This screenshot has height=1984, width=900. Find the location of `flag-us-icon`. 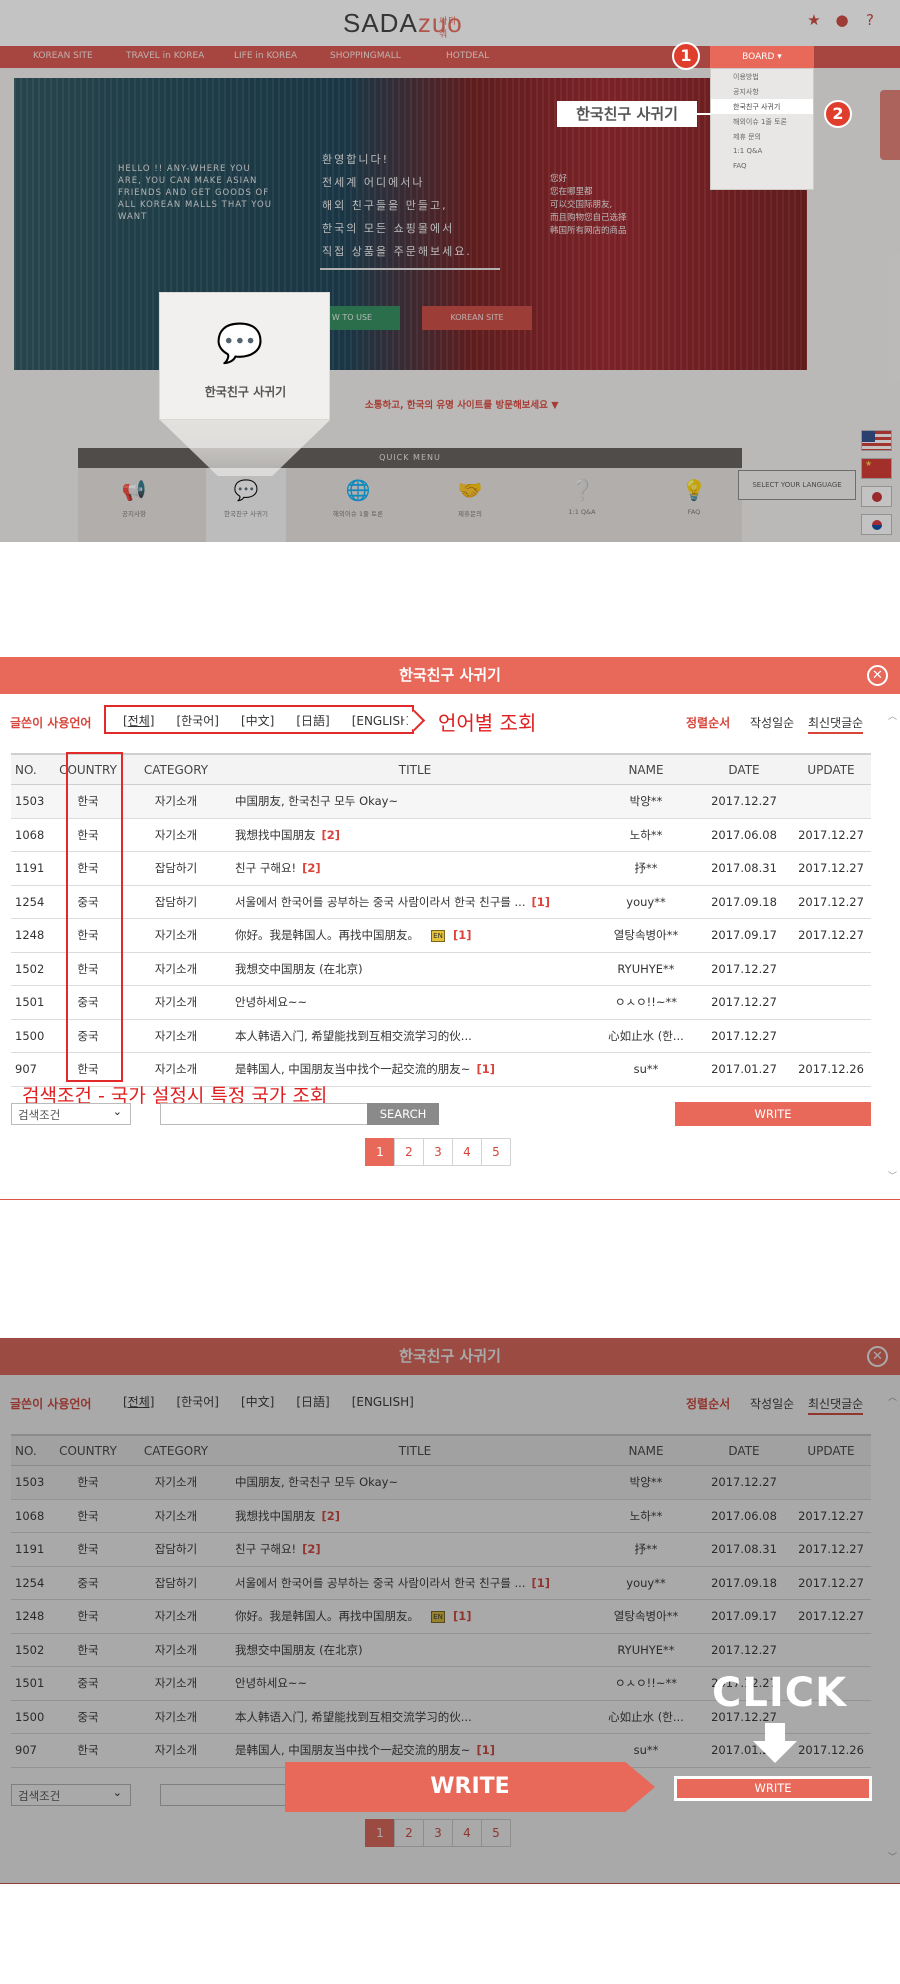

flag-us-icon is located at coordinates (876, 440).